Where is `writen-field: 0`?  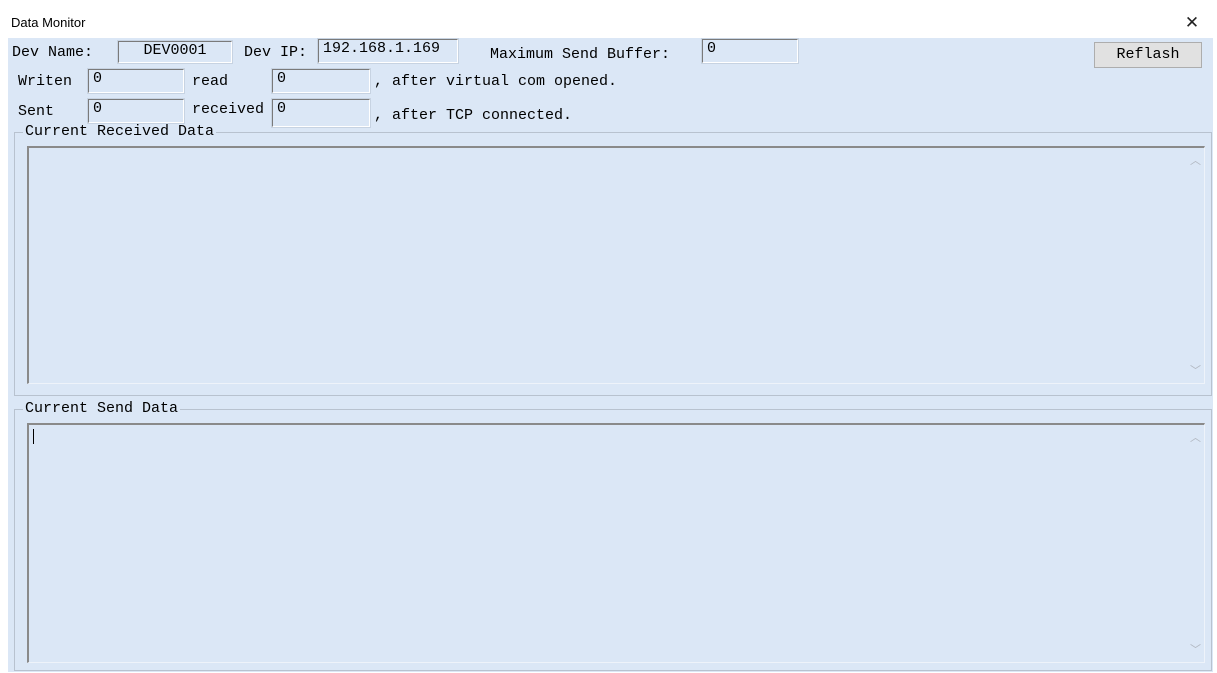 writen-field: 0 is located at coordinates (136, 81).